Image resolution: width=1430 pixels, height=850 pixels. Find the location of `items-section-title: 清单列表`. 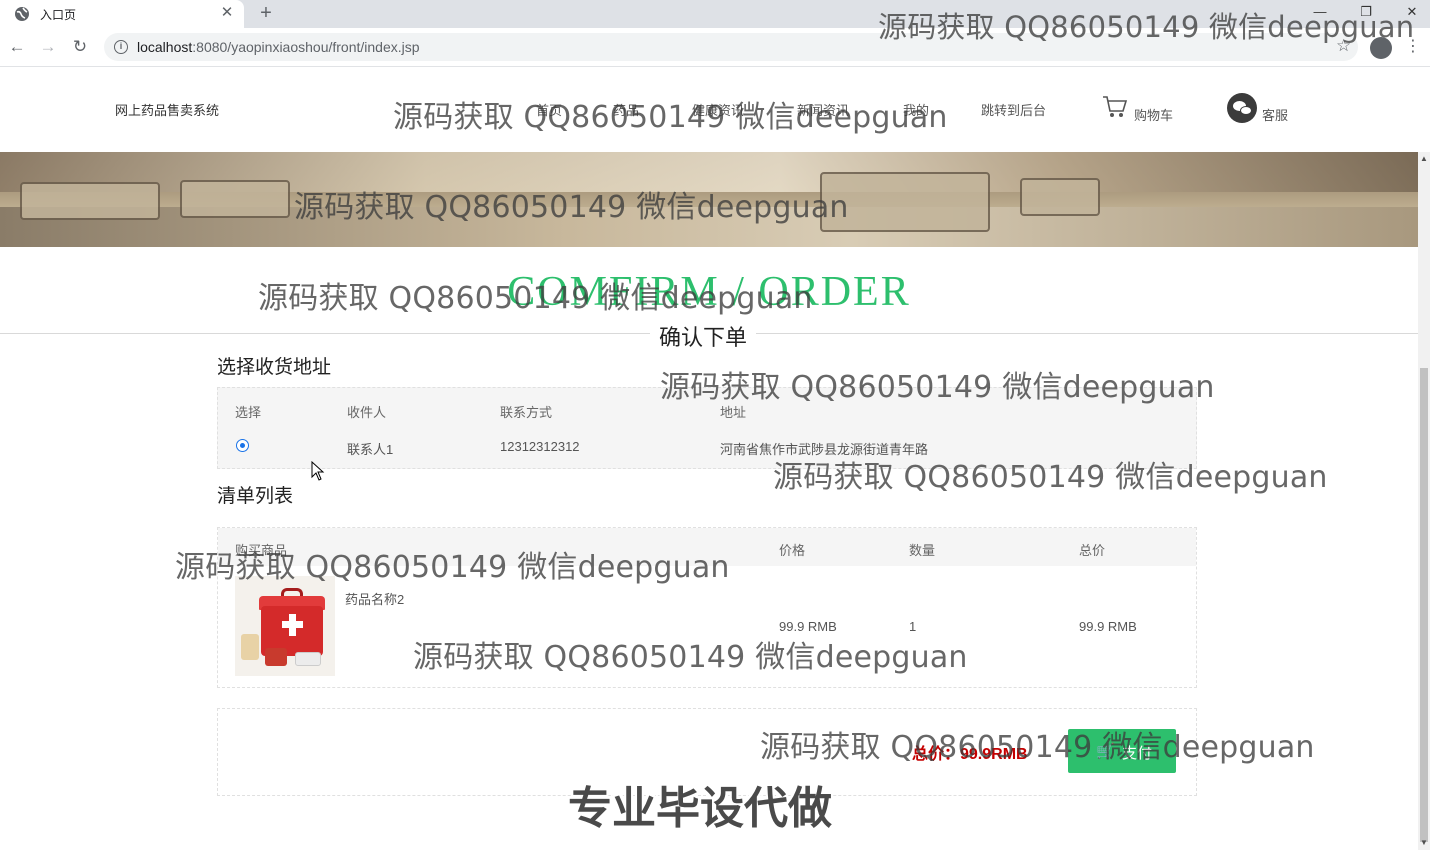

items-section-title: 清单列表 is located at coordinates (255, 496).